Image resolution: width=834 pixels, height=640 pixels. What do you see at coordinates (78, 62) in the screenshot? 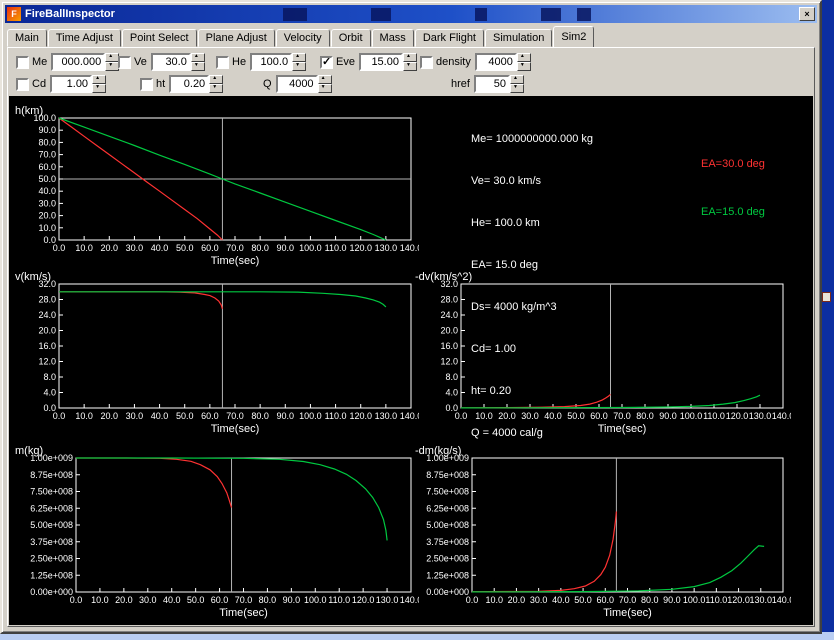
I see `me-input` at bounding box center [78, 62].